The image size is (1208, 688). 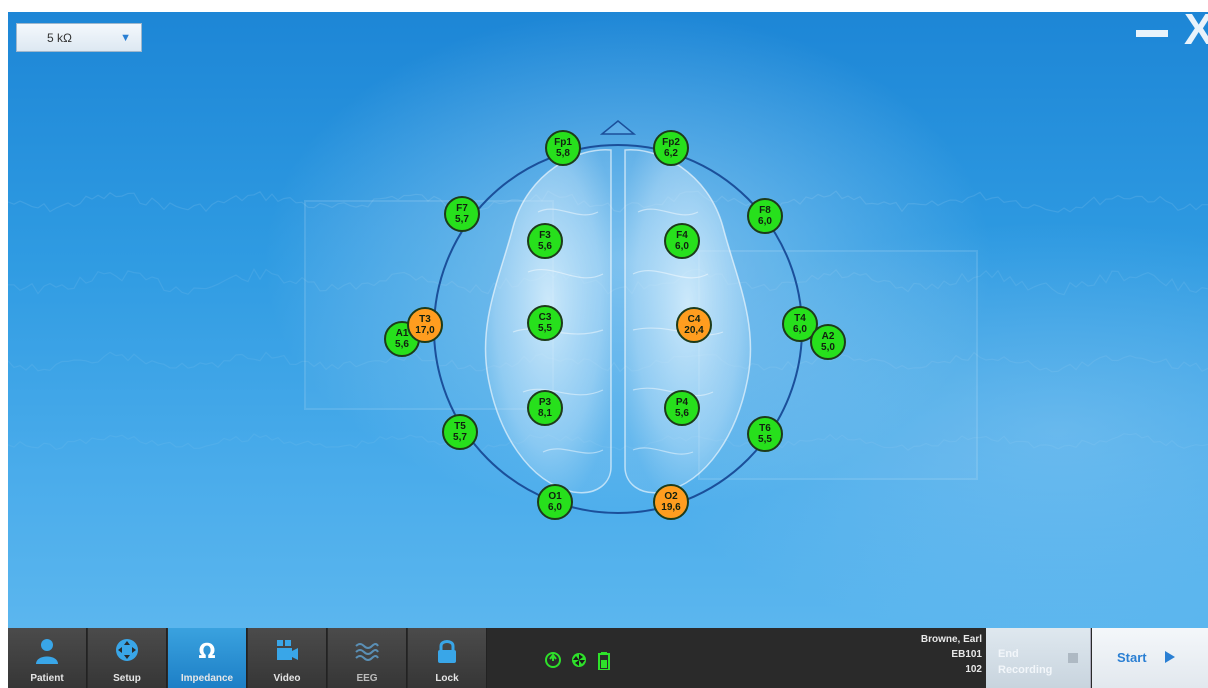 I want to click on tool-label: Patient, so click(x=47, y=678).